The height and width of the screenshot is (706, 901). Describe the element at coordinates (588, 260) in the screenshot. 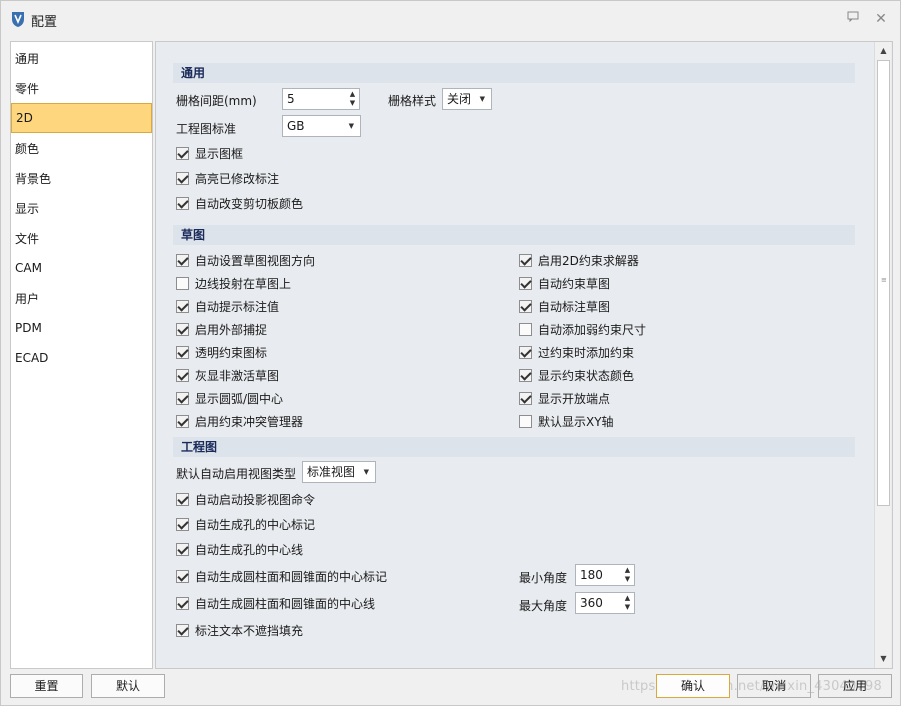

I see `checkbox-label: 启用2D约束求解器` at that location.